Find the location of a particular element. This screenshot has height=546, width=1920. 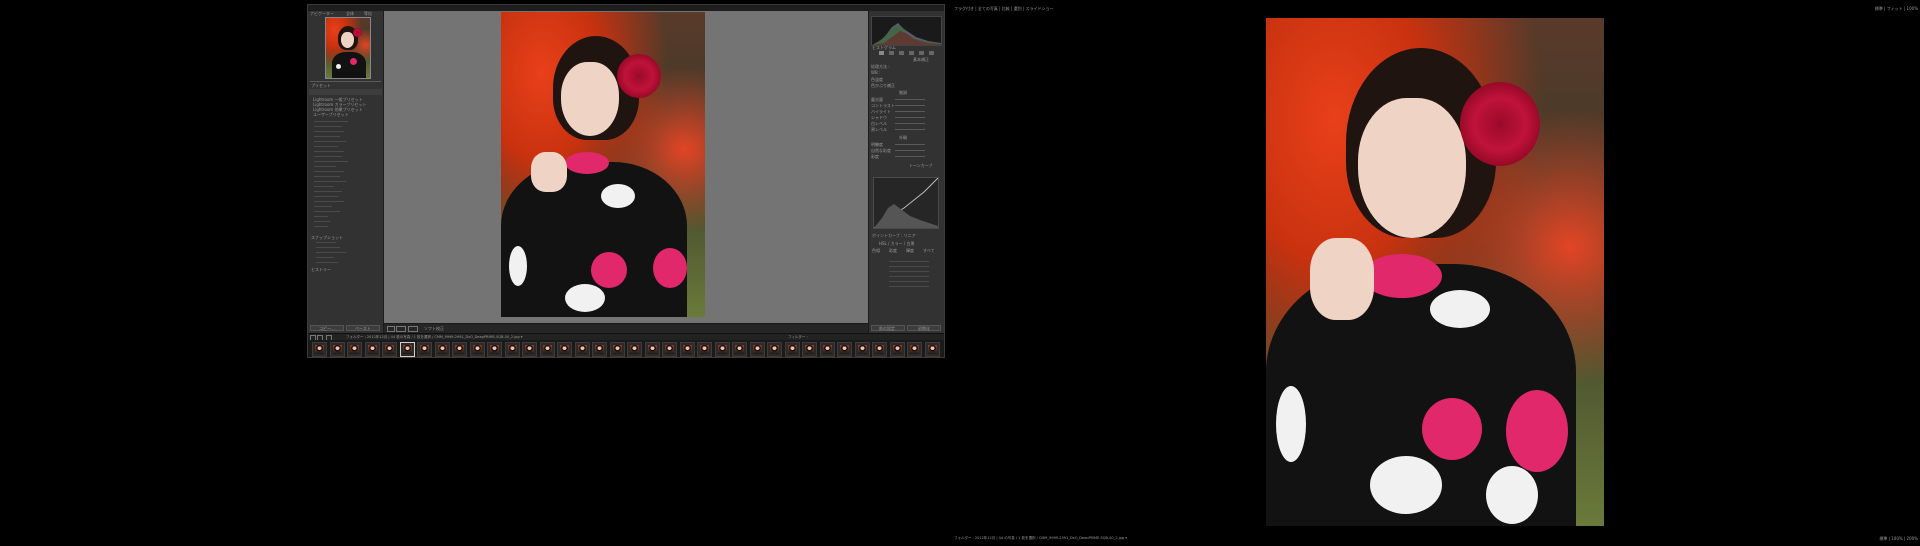

contrast-slider is located at coordinates (910, 105).